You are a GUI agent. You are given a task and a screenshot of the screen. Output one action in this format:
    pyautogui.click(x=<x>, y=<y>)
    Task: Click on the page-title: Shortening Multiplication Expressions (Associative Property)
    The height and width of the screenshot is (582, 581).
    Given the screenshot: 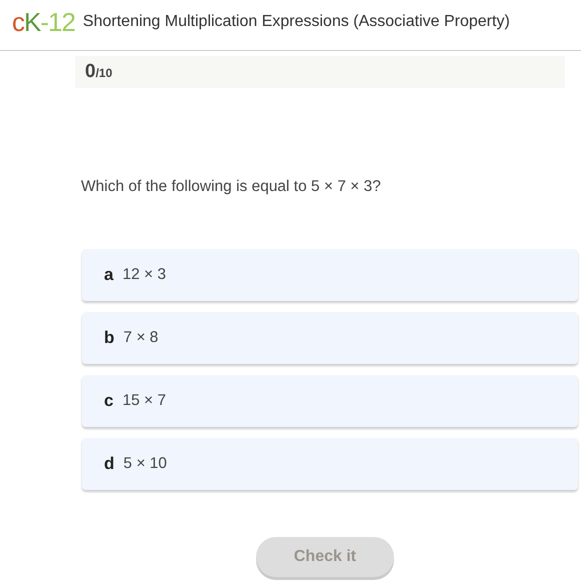 What is the action you would take?
    pyautogui.click(x=296, y=22)
    